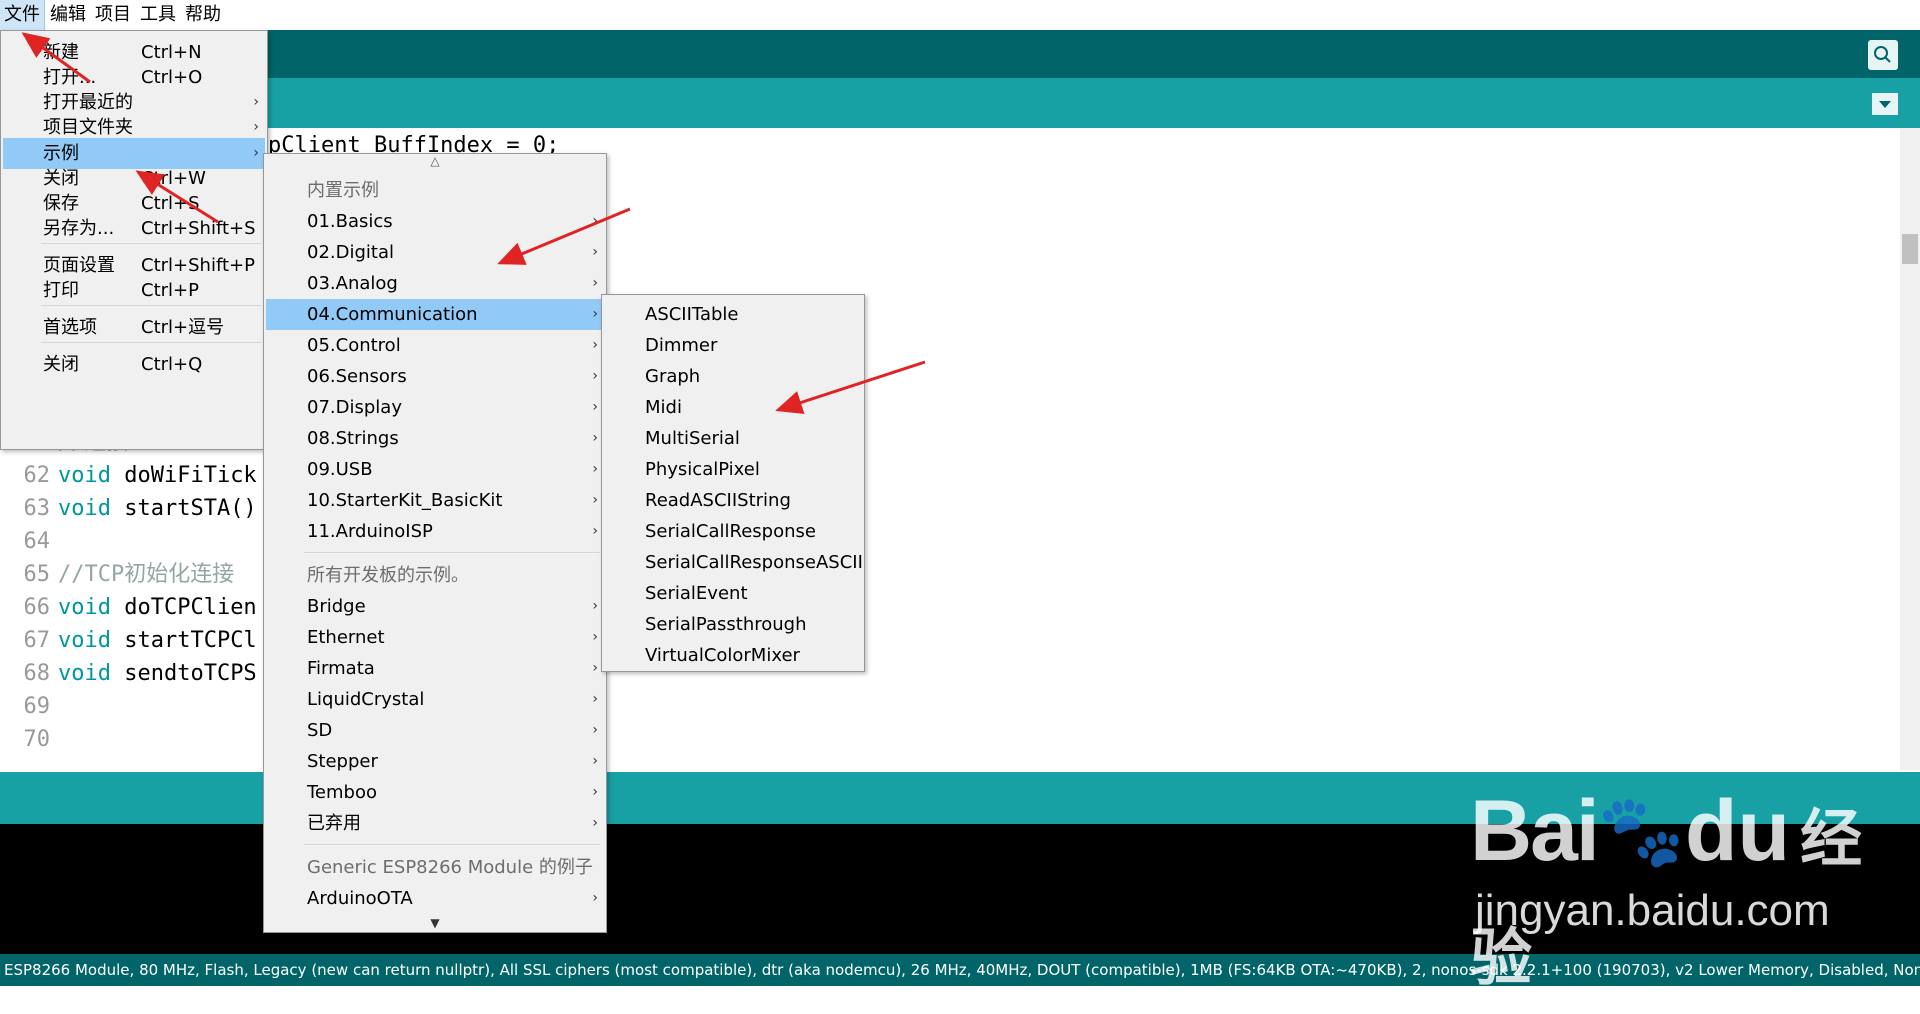  I want to click on communication-example-item: SerialEvent, so click(733, 593).